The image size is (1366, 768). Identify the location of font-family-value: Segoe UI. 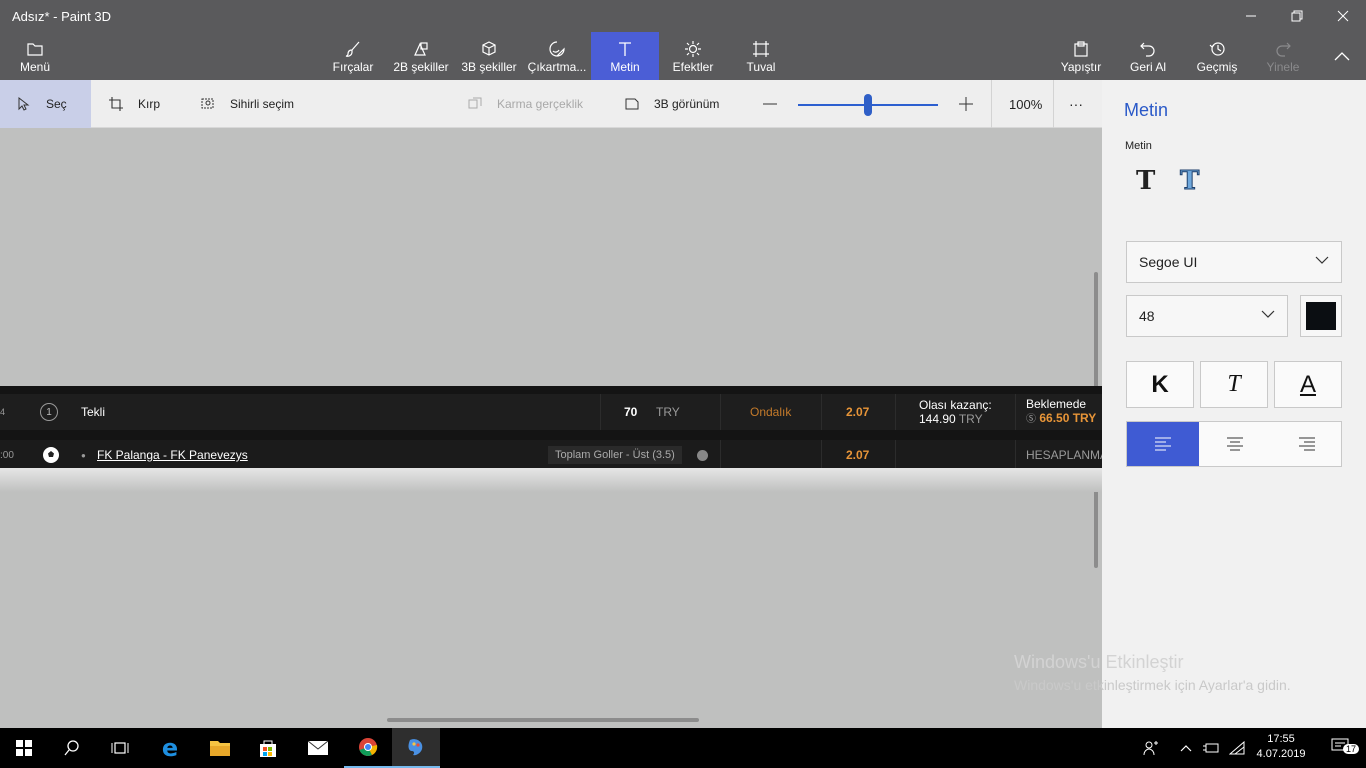
(1168, 262).